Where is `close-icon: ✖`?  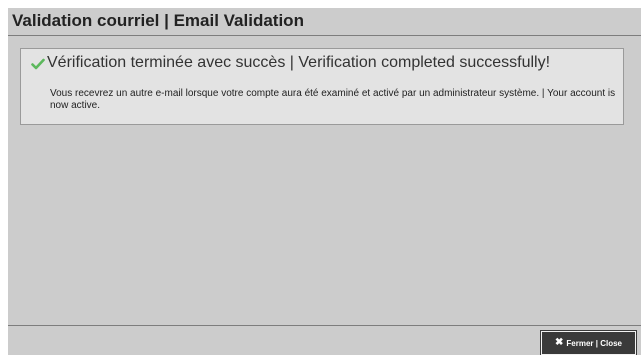
close-icon: ✖ is located at coordinates (559, 342).